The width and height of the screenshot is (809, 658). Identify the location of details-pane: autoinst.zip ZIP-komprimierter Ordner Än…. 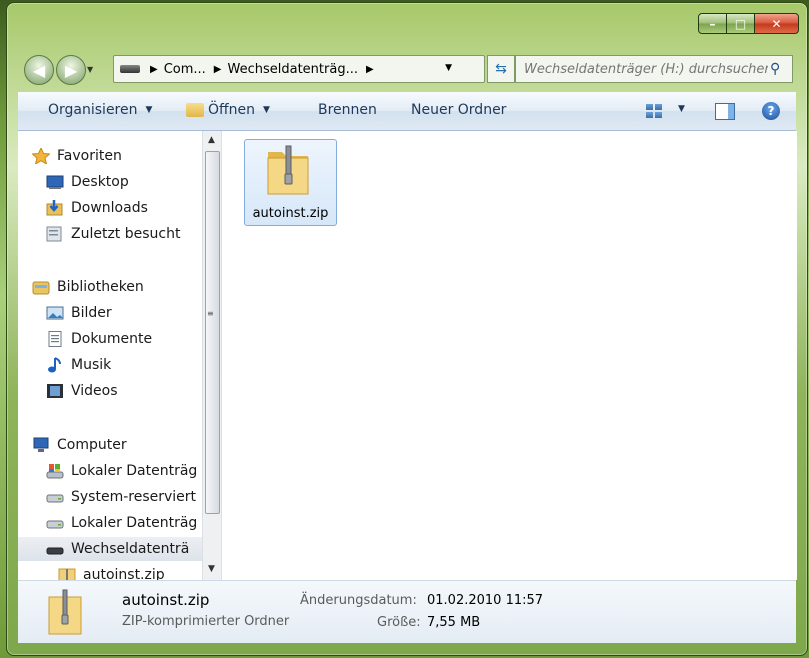
(407, 611).